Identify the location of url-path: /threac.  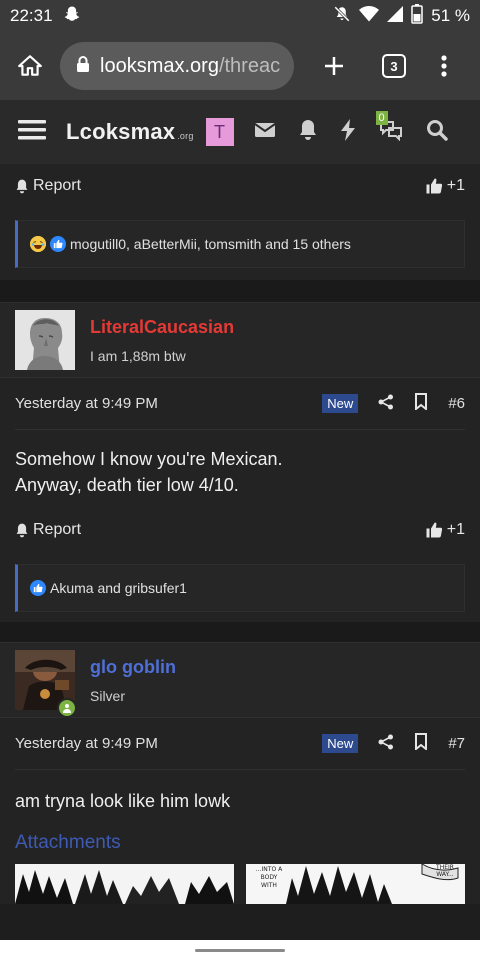
(249, 65).